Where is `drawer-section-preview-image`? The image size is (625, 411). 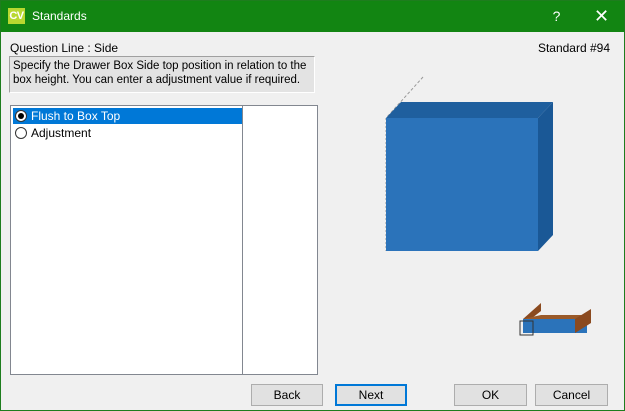
drawer-section-preview-image is located at coordinates (555, 319).